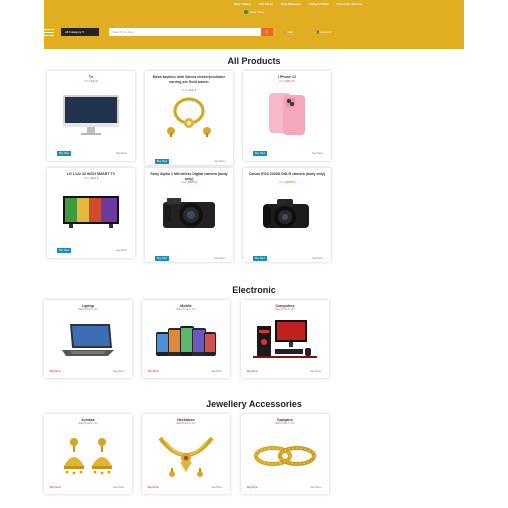  I want to click on imac-icon, so click(91, 115).